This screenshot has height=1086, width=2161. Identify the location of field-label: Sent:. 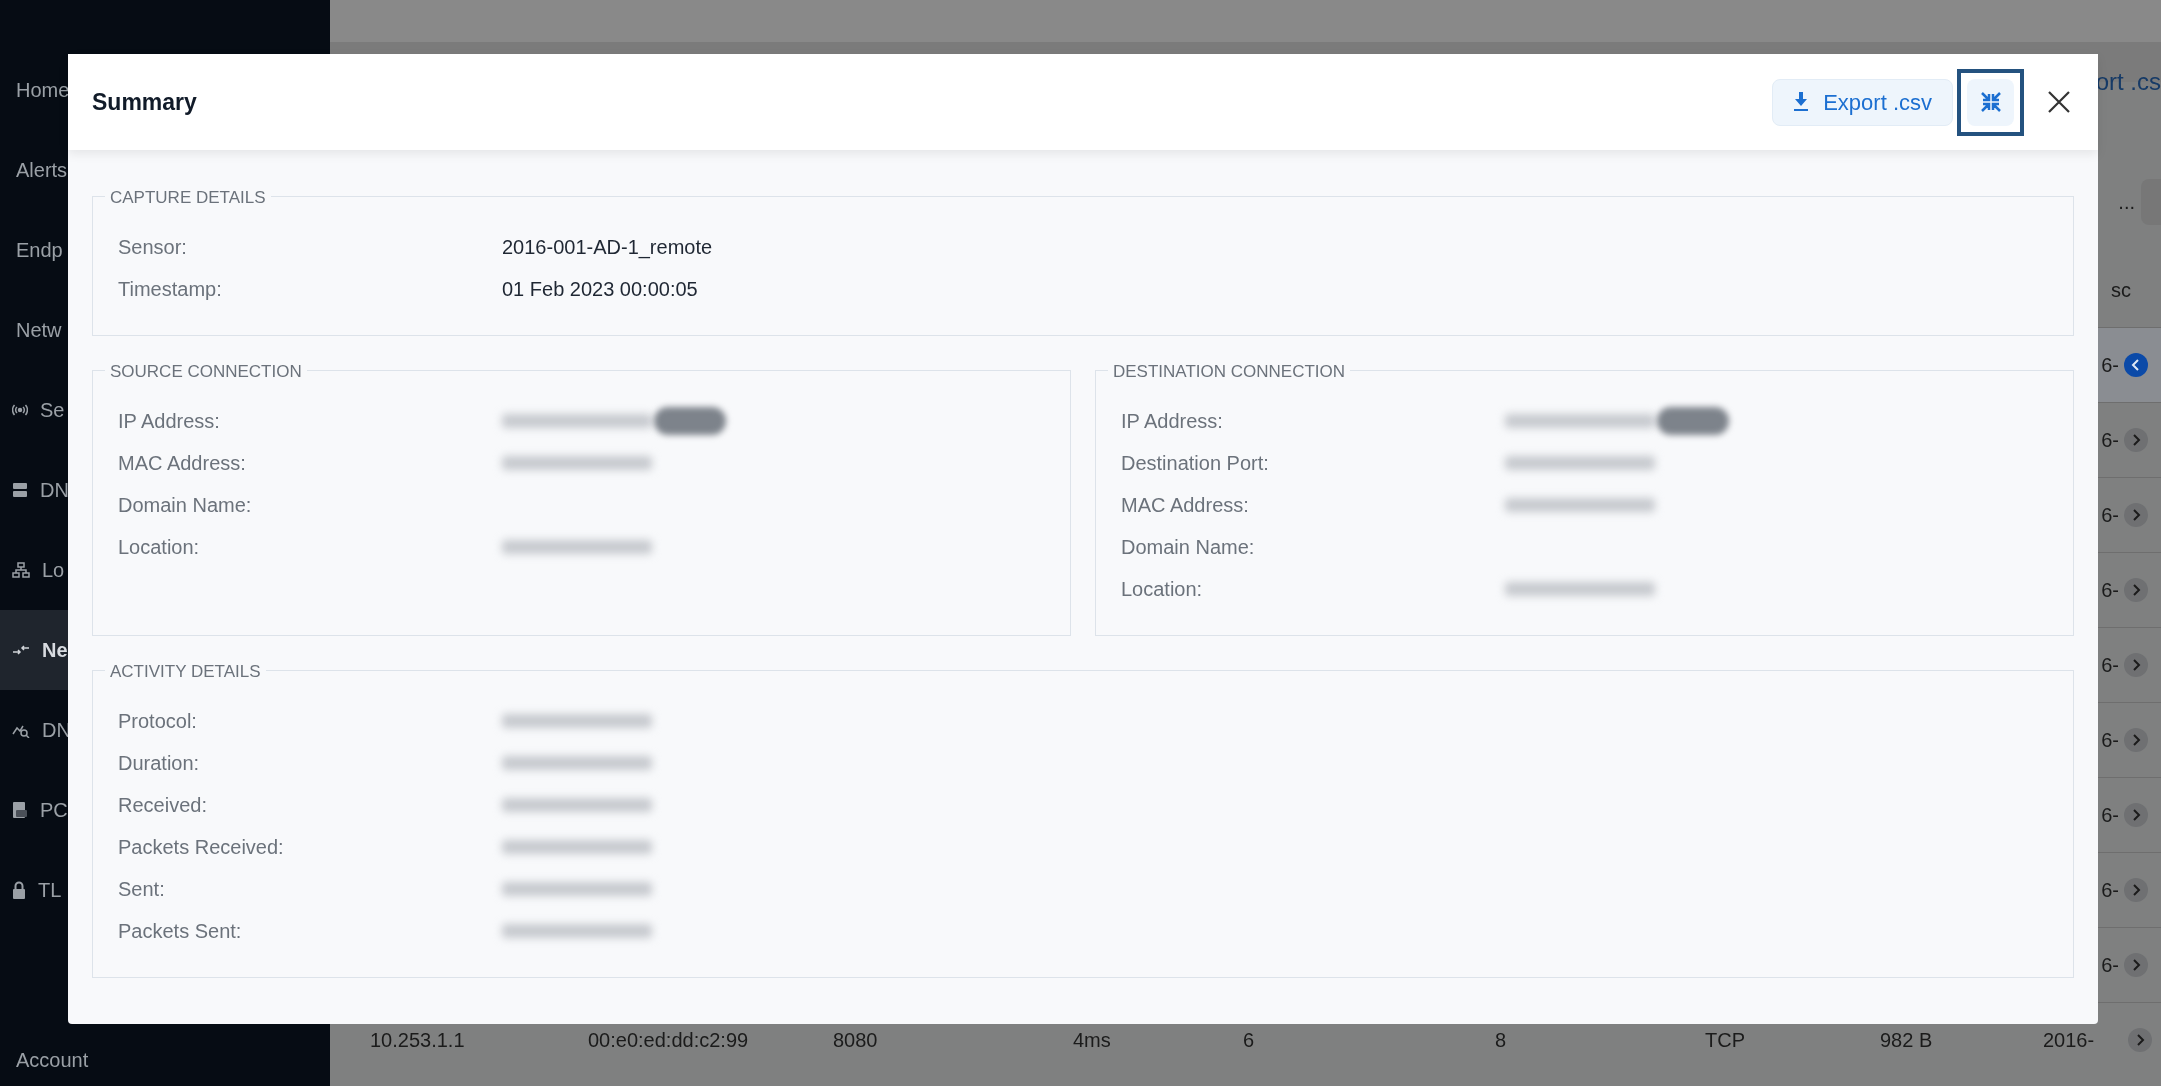
(141, 889).